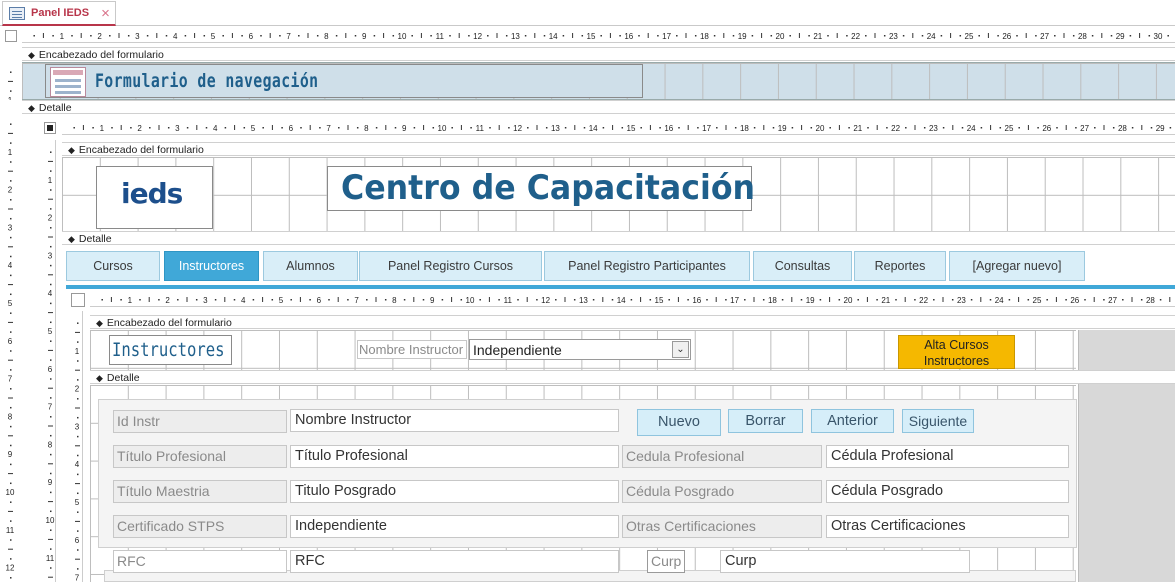  What do you see at coordinates (310, 266) in the screenshot?
I see `tab-alumnos: Alumnos` at bounding box center [310, 266].